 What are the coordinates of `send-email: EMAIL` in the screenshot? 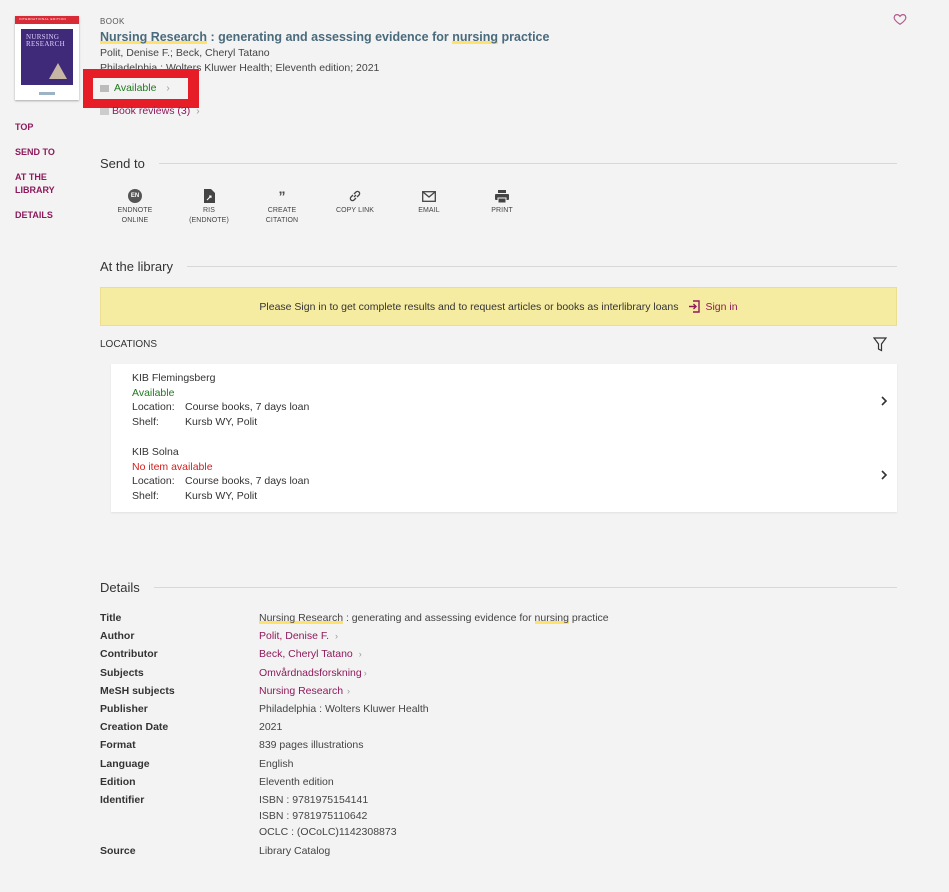 It's located at (429, 202).